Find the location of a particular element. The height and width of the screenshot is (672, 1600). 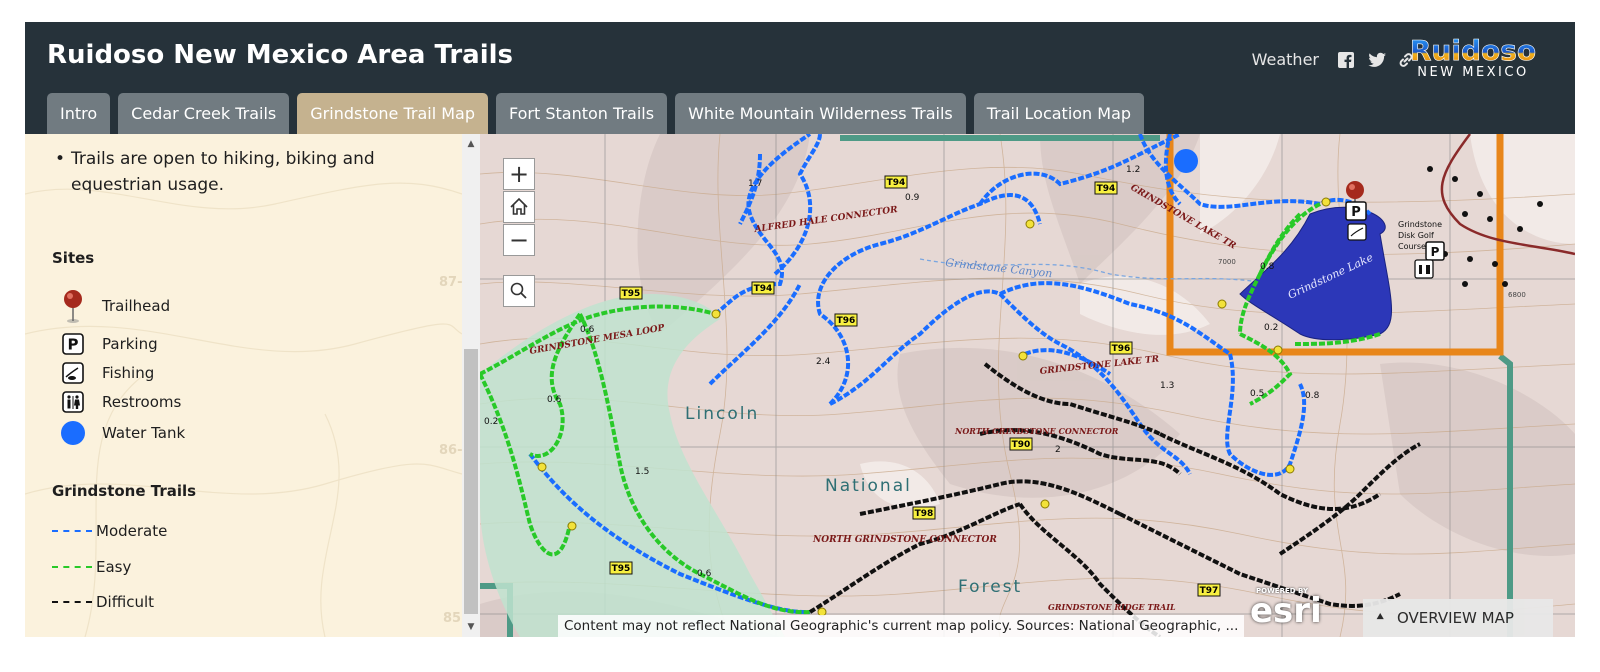

water-tank-map-icon is located at coordinates (1186, 161).